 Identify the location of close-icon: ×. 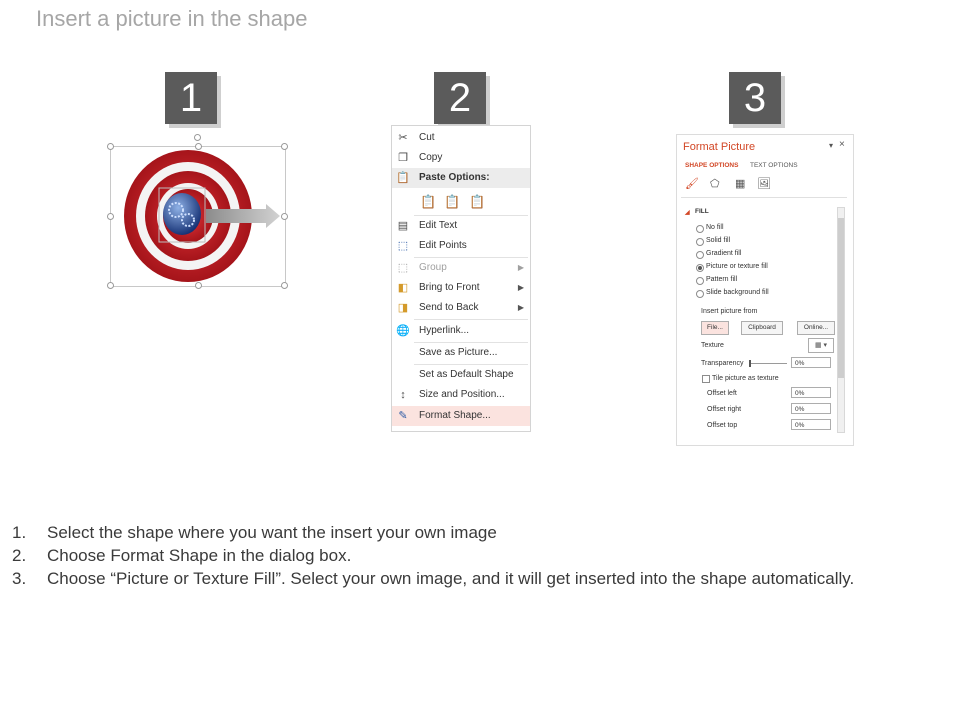
(842, 144).